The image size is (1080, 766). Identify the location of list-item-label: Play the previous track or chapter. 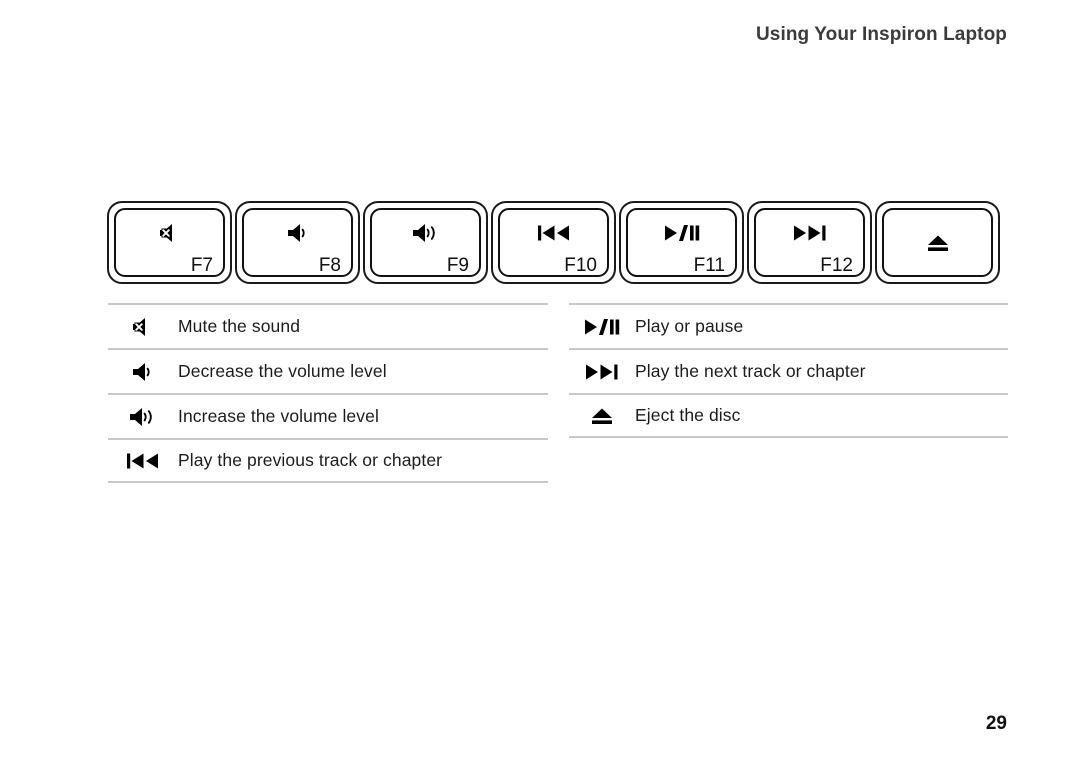
(310, 460).